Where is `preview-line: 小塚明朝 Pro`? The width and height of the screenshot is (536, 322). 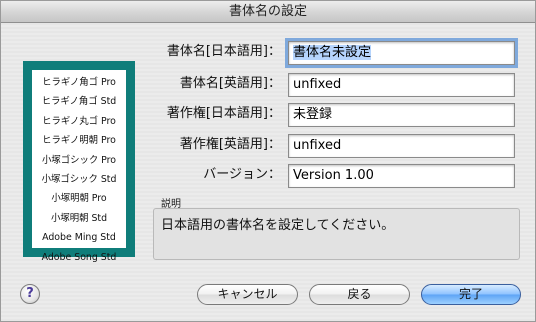 preview-line: 小塚明朝 Pro is located at coordinates (79, 199).